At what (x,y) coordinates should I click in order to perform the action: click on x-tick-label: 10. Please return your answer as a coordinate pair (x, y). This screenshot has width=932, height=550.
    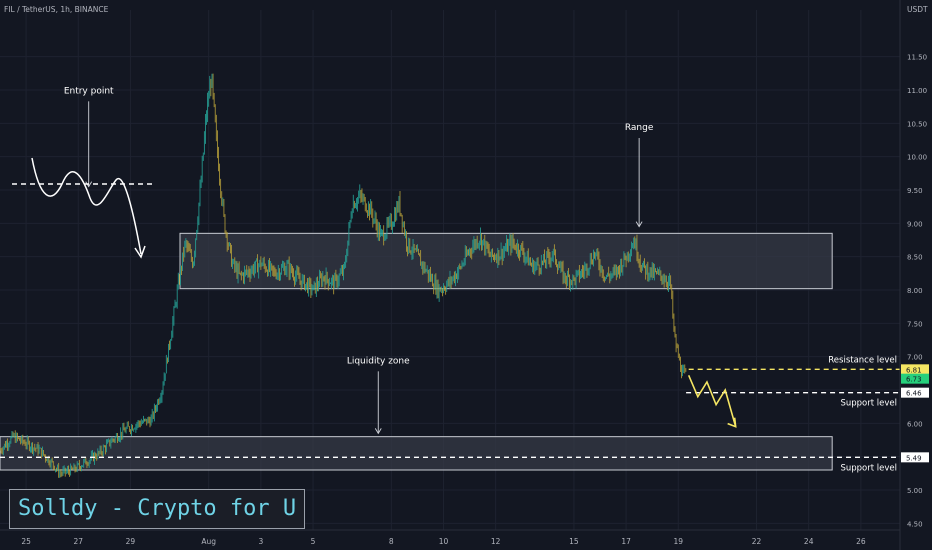
    Looking at the image, I should click on (444, 541).